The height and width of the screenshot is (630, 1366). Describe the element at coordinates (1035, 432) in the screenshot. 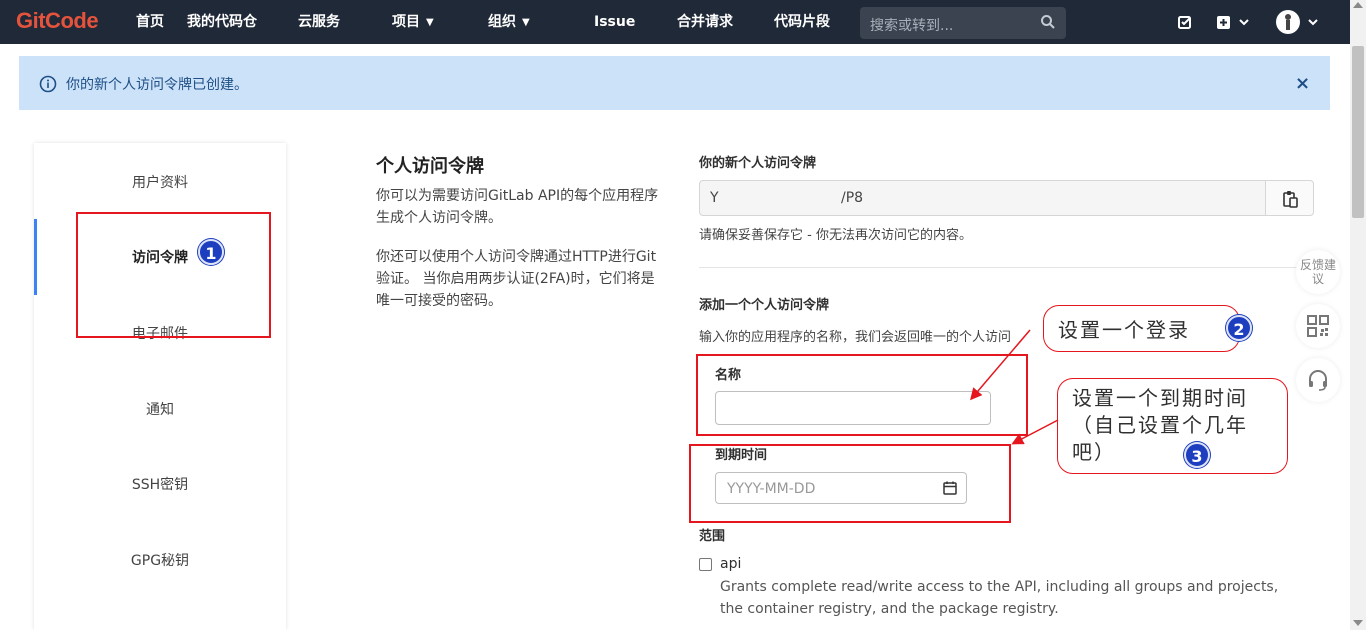

I see `arrow-to-expiry-box` at that location.